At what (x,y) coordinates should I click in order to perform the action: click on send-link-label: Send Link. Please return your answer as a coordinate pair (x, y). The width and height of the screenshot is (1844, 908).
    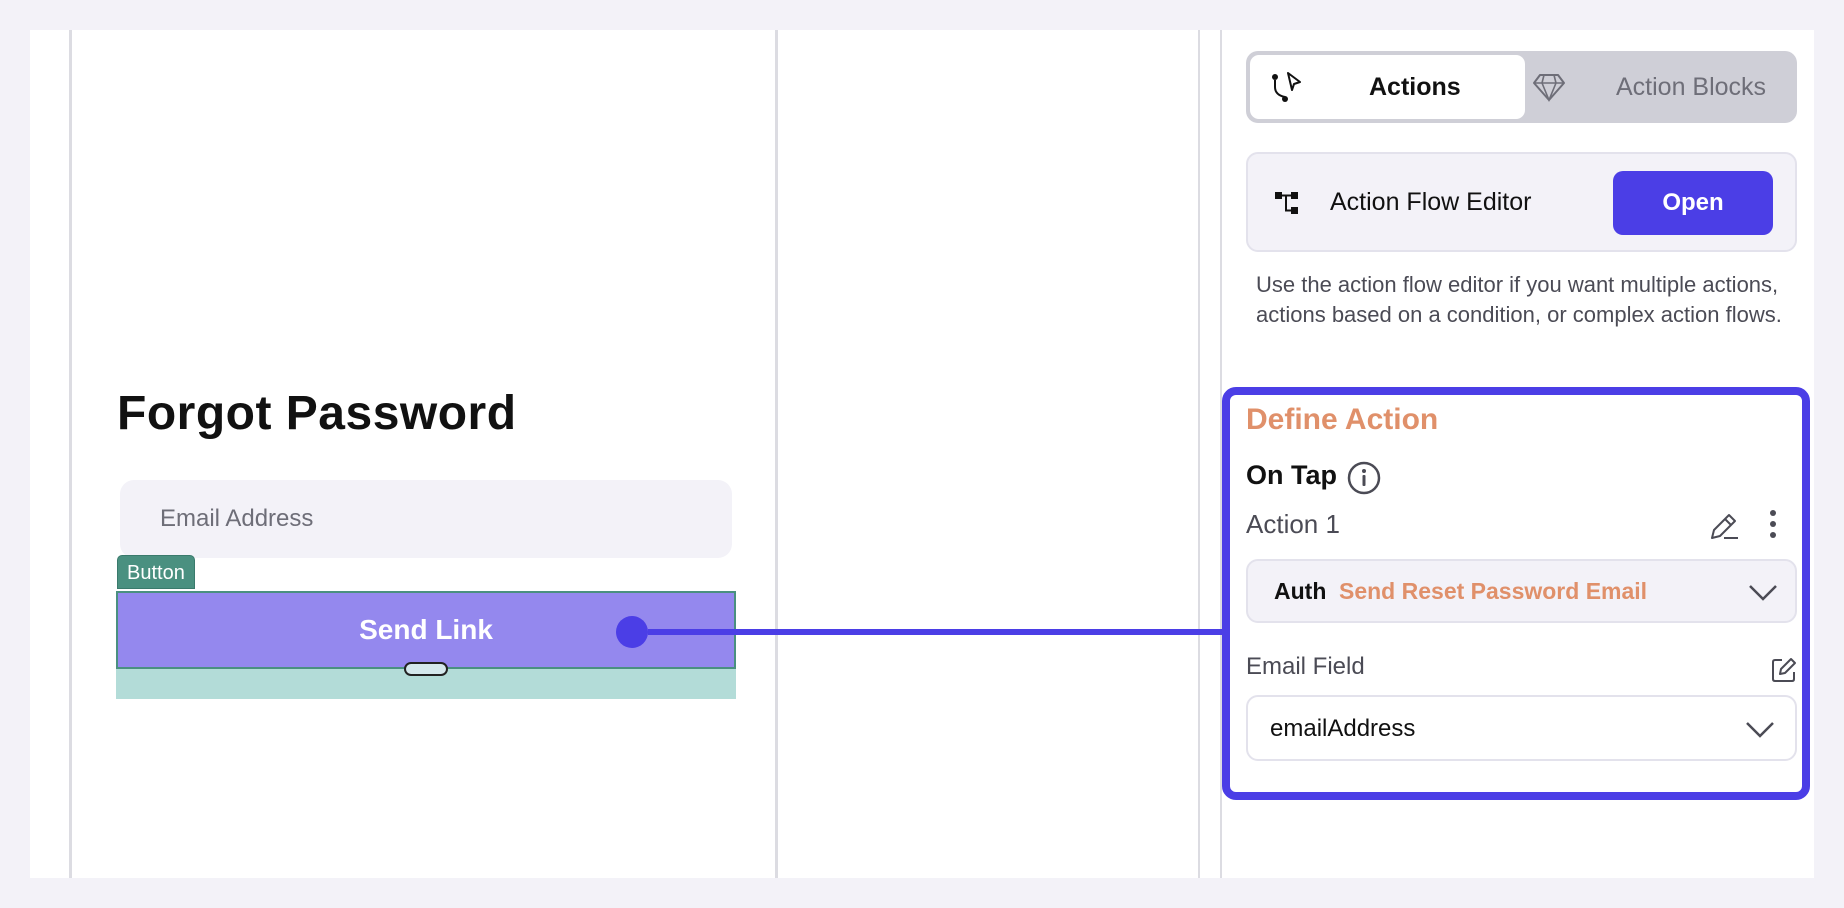
    Looking at the image, I should click on (426, 629).